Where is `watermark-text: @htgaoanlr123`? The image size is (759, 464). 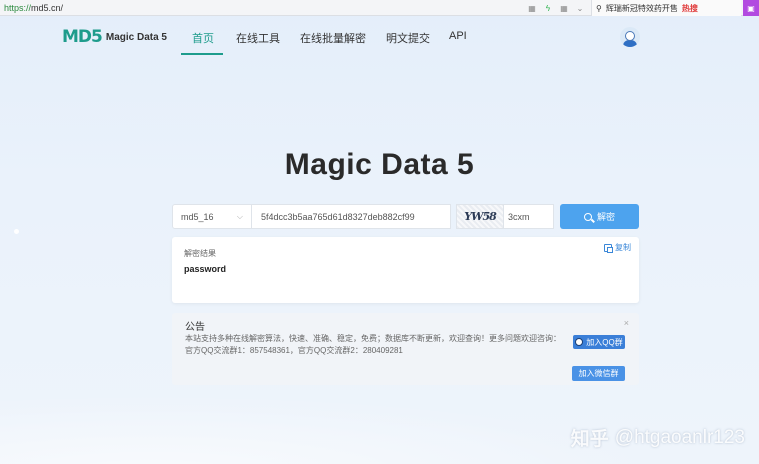 watermark-text: @htgaoanlr123 is located at coordinates (679, 437).